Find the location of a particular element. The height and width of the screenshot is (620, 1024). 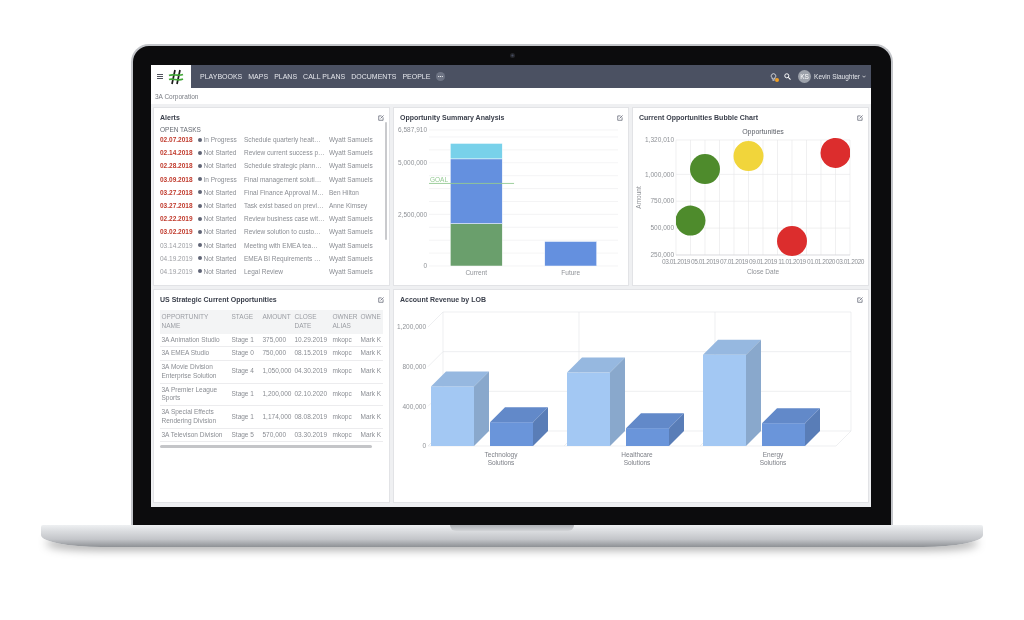

lightbulb-icon is located at coordinates (774, 76).